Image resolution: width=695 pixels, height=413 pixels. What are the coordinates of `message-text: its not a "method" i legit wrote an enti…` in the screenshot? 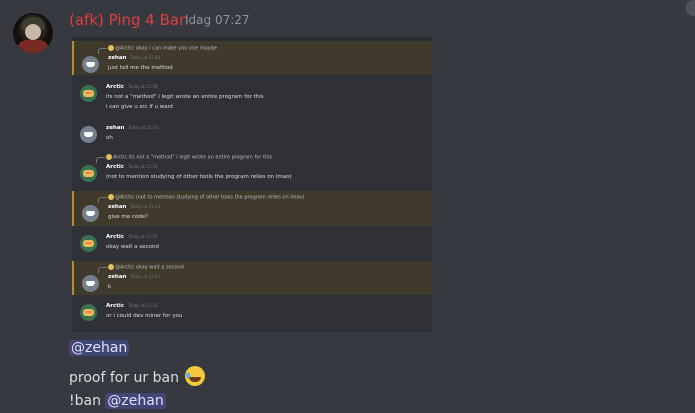 It's located at (185, 97).